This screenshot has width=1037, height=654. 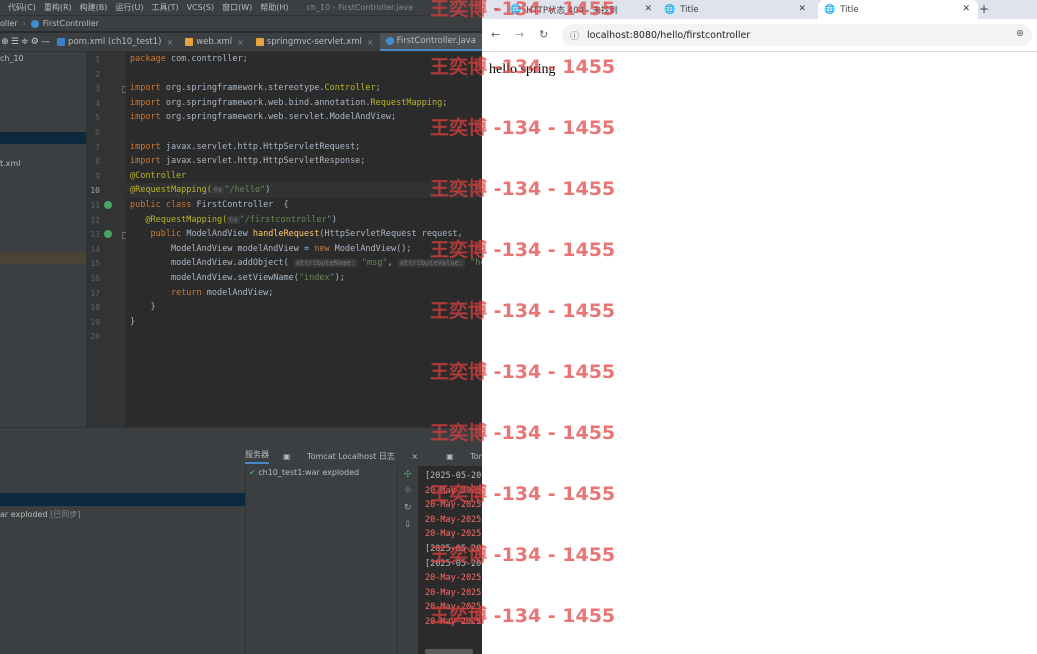 I want to click on ide-window-title: ch_10 - FirstController.java, so click(x=359, y=7).